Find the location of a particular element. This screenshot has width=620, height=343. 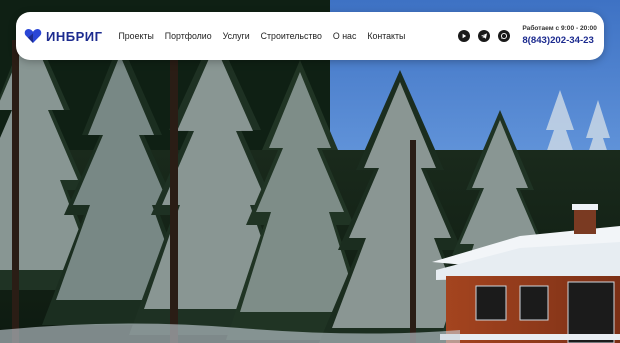

nav-item-portfolio: Портфолио is located at coordinates (188, 36).